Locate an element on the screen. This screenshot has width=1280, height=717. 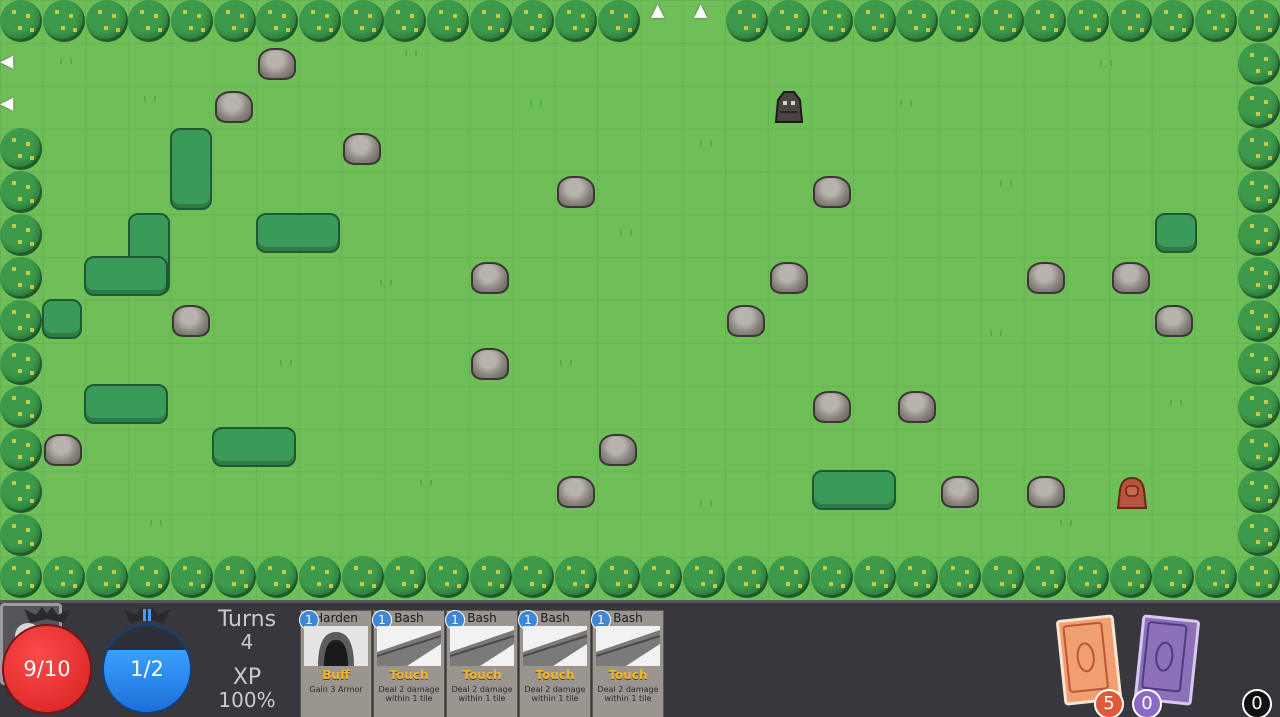
player-golem-icon is located at coordinates (788, 106).